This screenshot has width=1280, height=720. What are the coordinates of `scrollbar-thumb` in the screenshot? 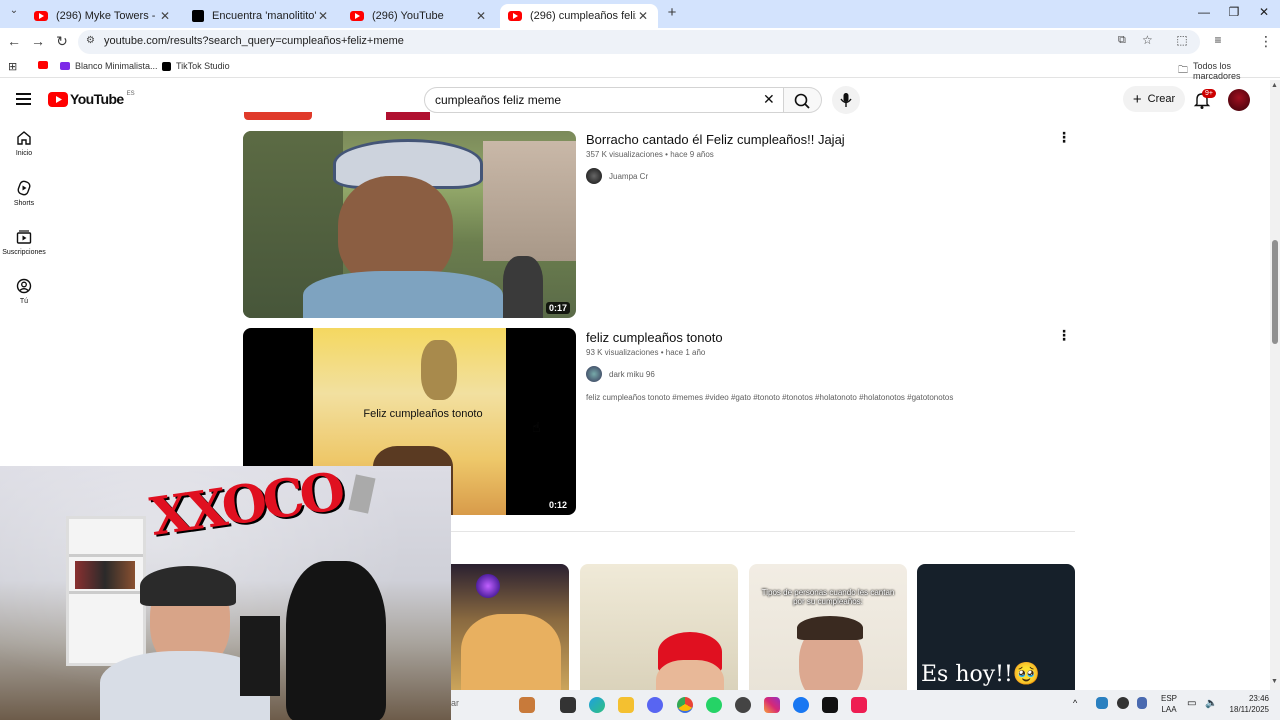 It's located at (1275, 292).